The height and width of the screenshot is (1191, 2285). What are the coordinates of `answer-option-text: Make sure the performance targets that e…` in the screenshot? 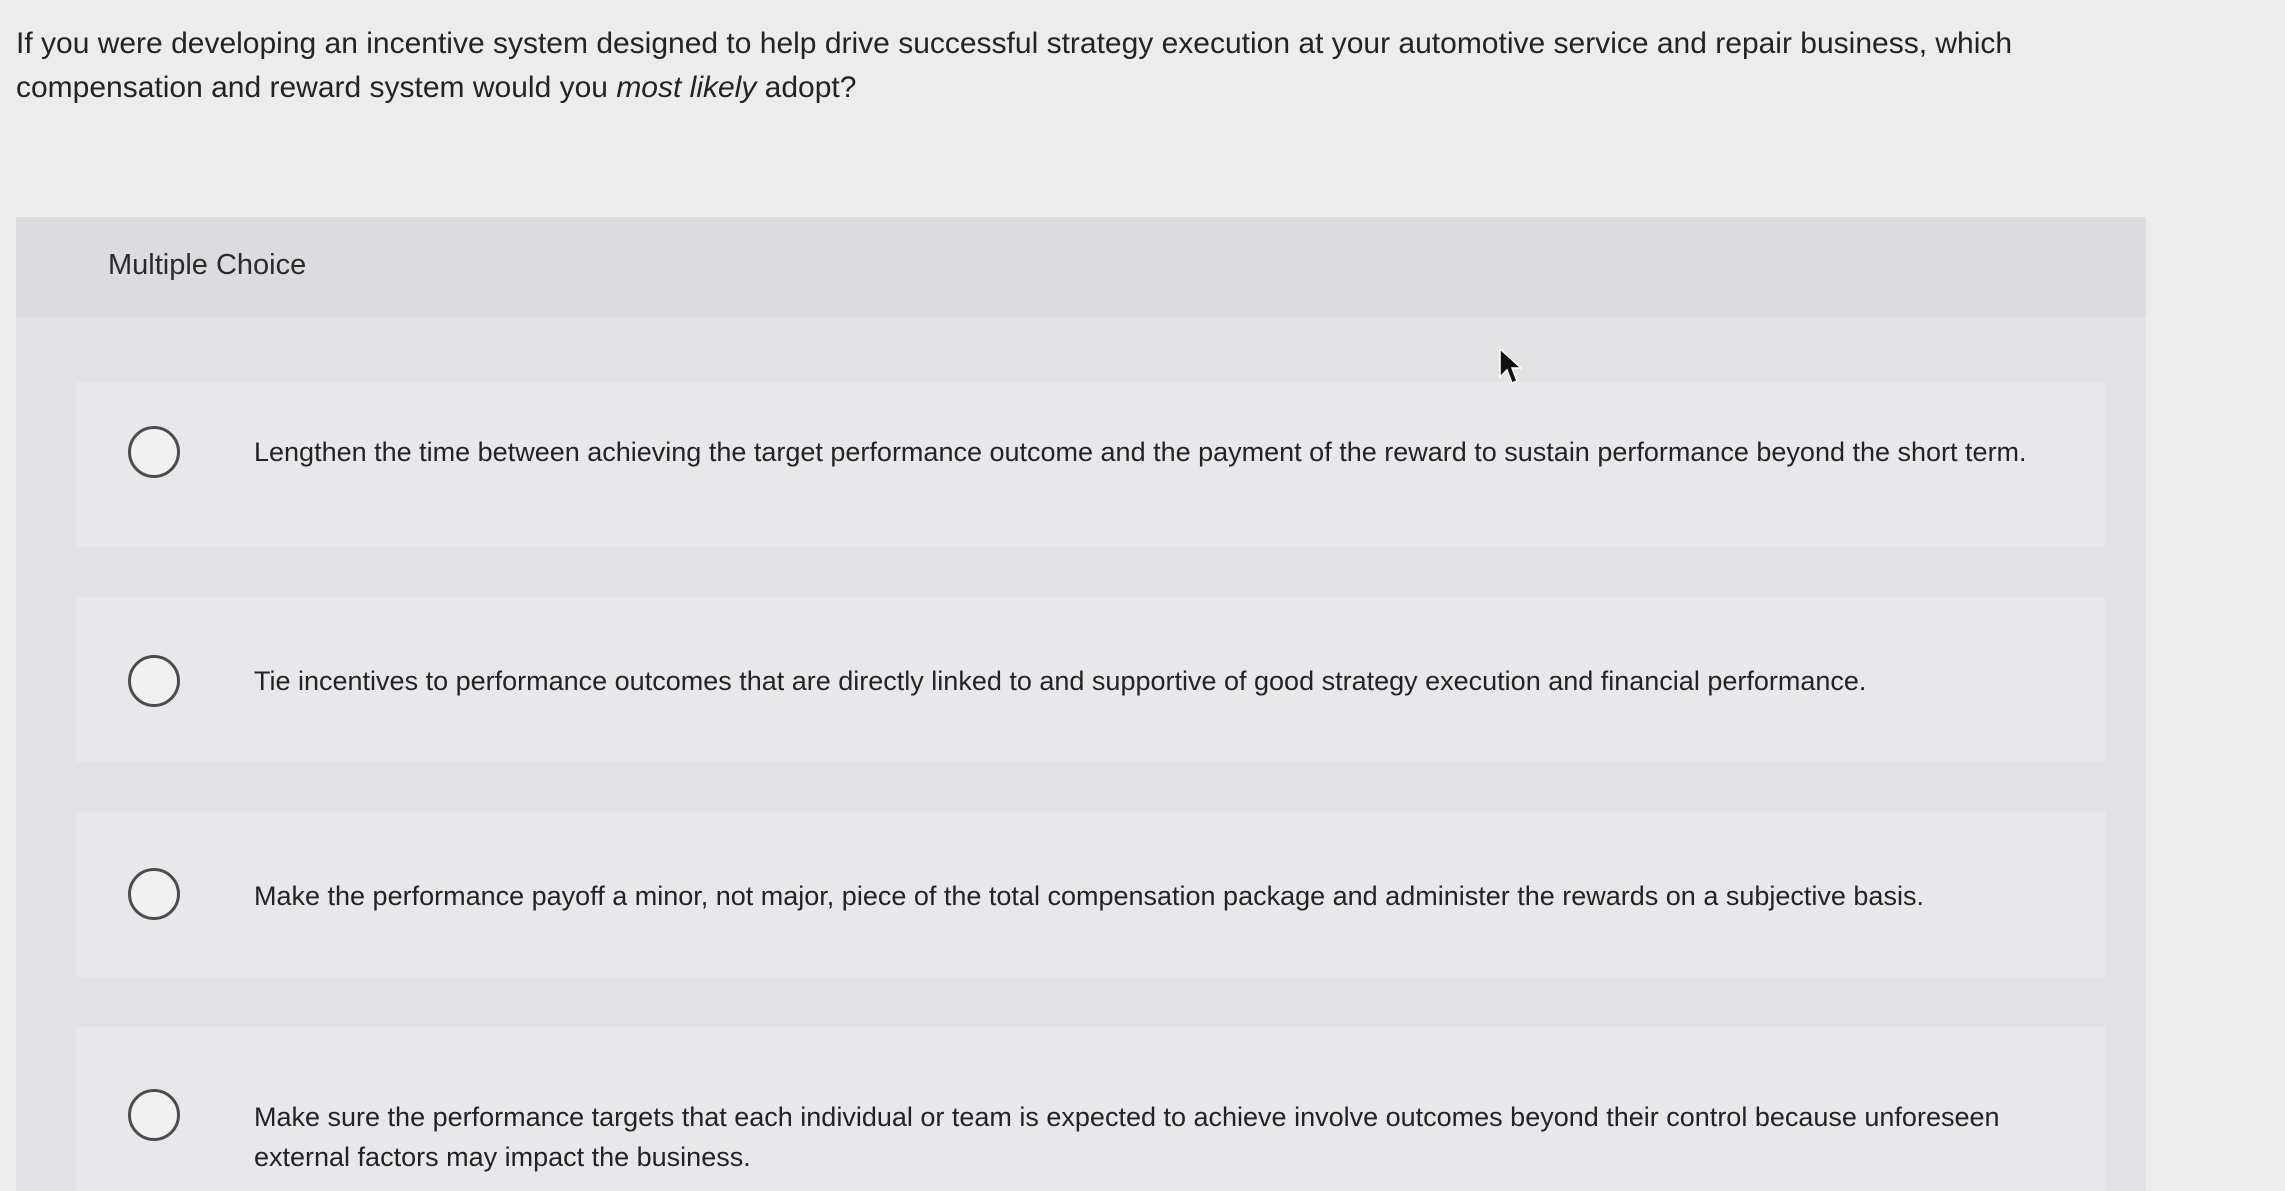 It's located at (1127, 1137).